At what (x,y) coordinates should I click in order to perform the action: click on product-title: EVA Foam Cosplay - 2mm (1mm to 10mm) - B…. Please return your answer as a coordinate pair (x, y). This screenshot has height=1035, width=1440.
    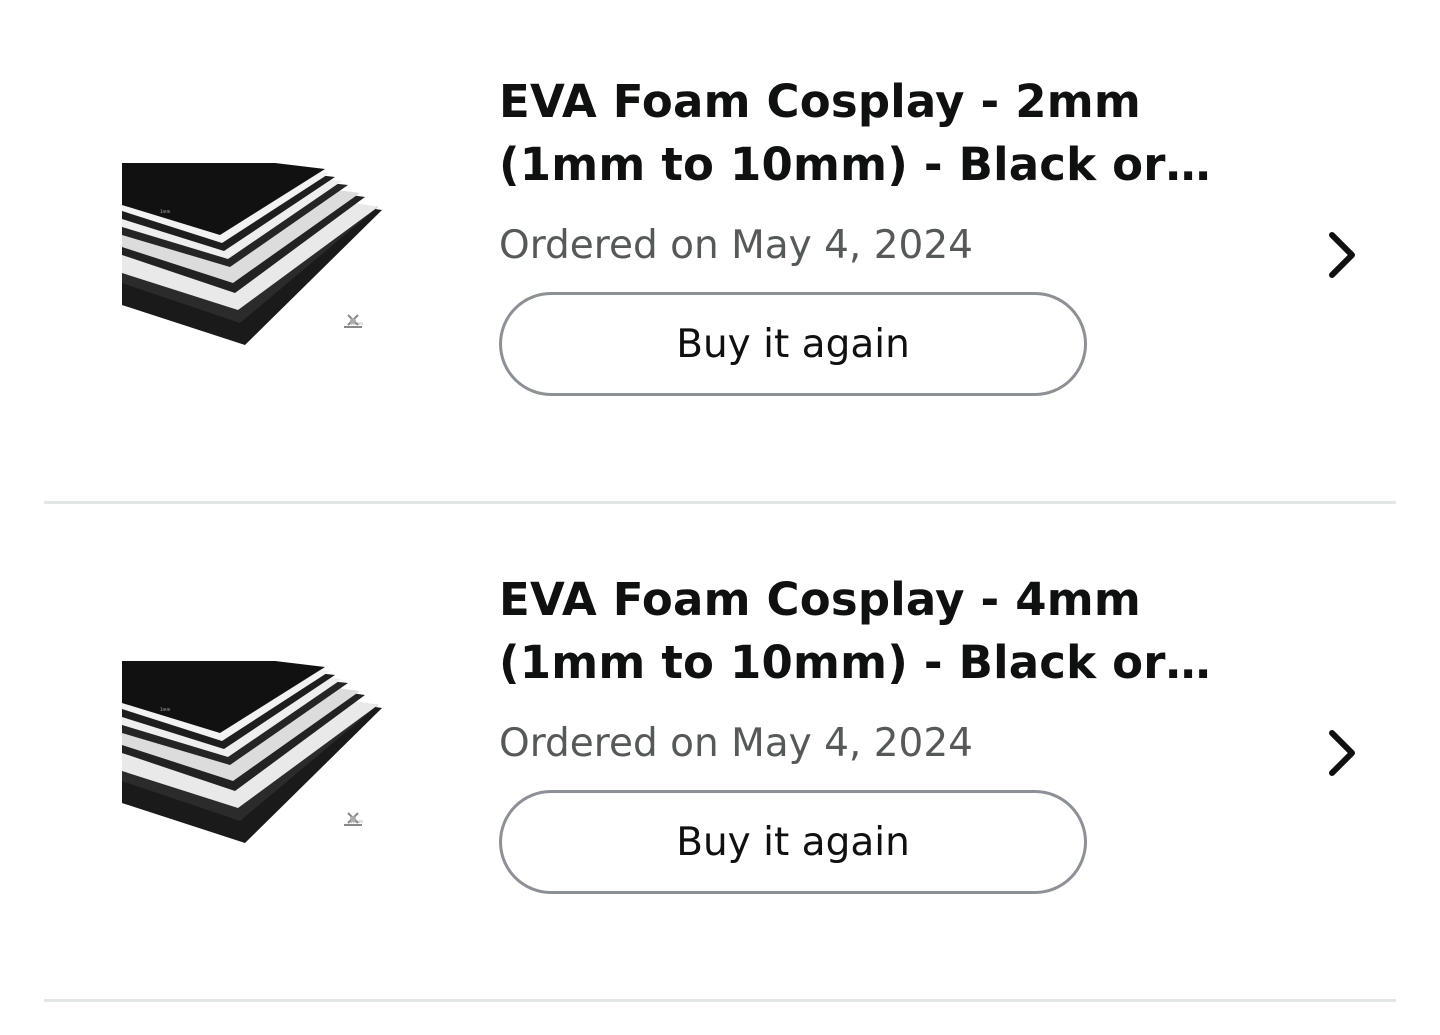
    Looking at the image, I should click on (899, 133).